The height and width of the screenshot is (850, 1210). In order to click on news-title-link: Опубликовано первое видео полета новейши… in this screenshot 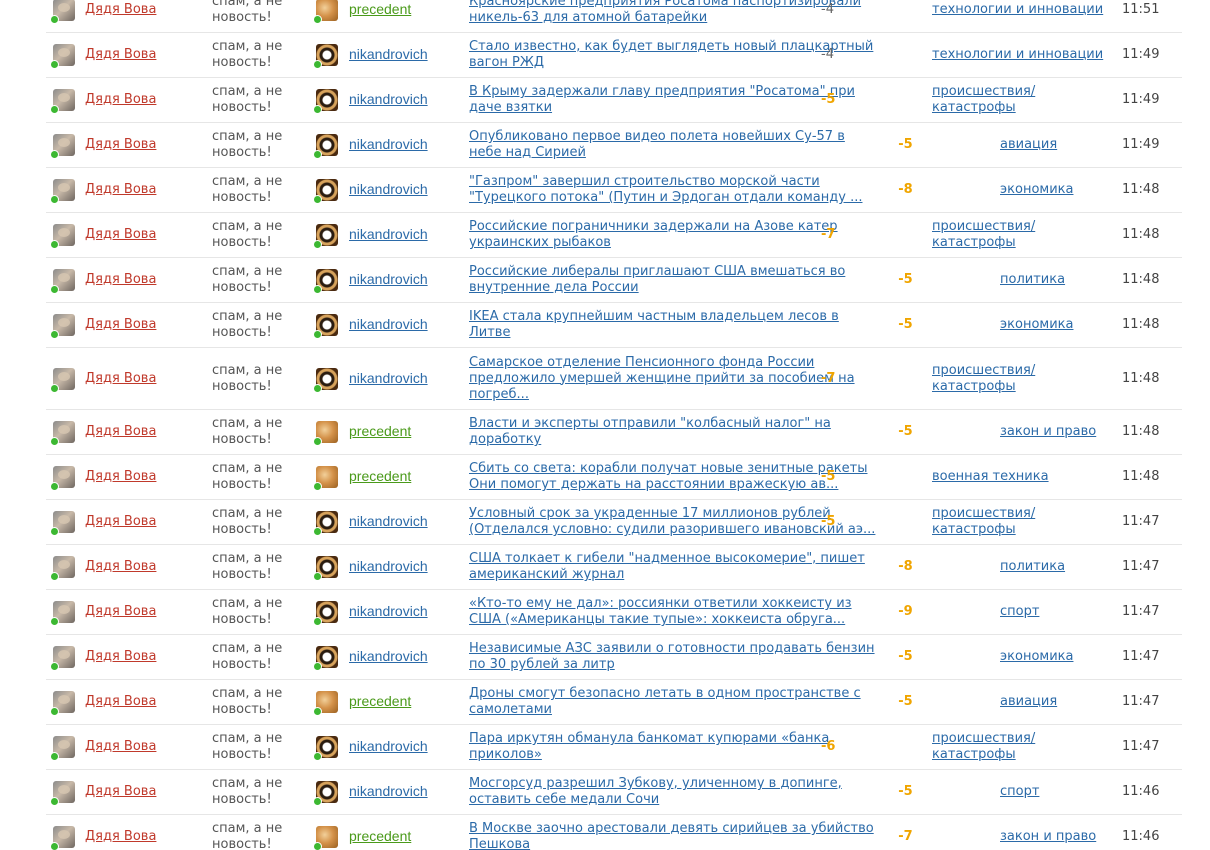, I will do `click(657, 144)`.